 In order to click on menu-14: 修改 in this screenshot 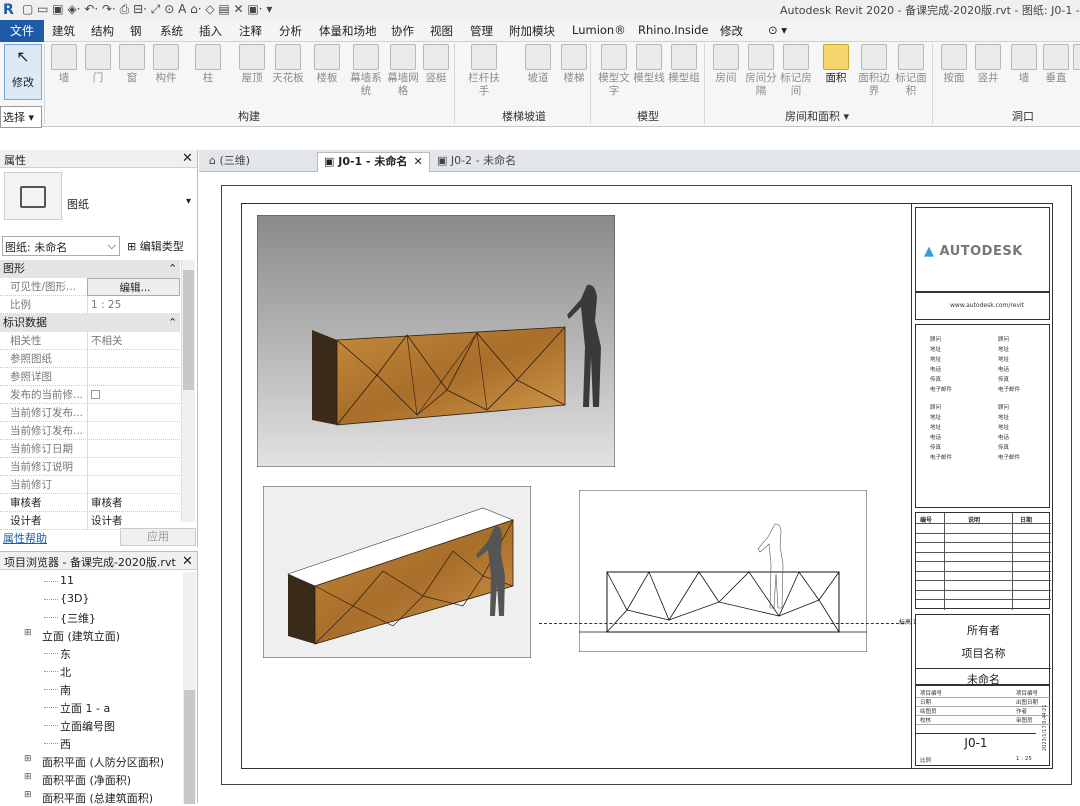, I will do `click(731, 31)`.